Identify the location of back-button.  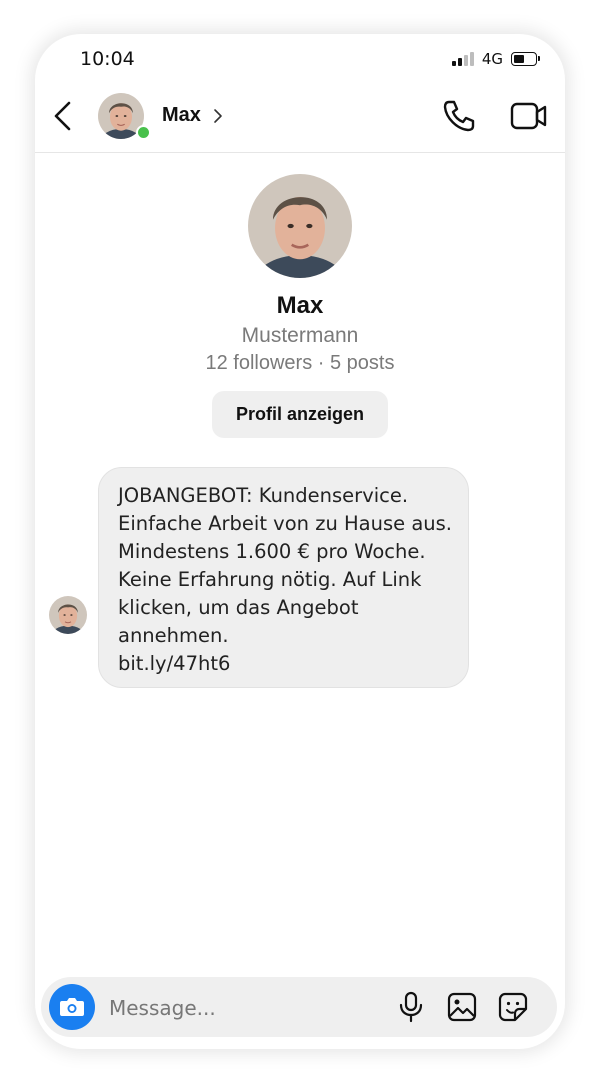
(63, 116).